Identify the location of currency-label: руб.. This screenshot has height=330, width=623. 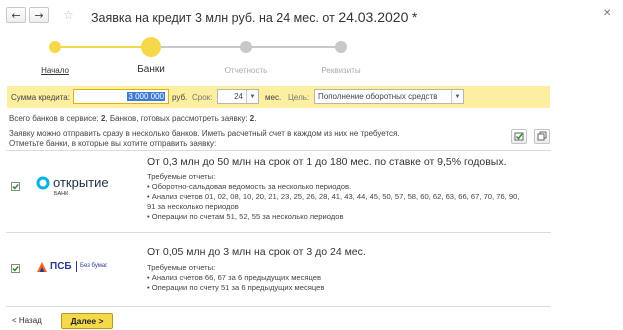
(180, 97).